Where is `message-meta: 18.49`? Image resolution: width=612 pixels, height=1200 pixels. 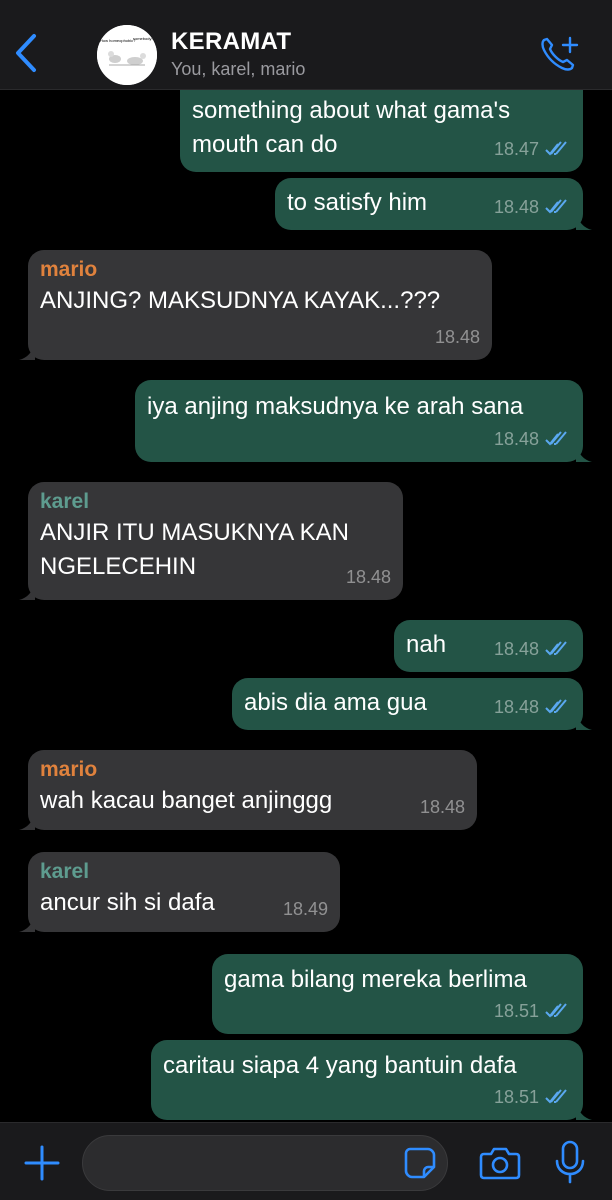
message-meta: 18.49 is located at coordinates (305, 909).